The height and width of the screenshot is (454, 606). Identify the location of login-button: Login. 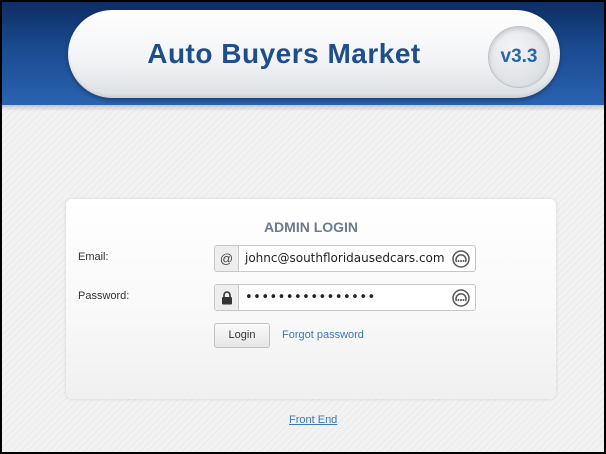
(242, 335).